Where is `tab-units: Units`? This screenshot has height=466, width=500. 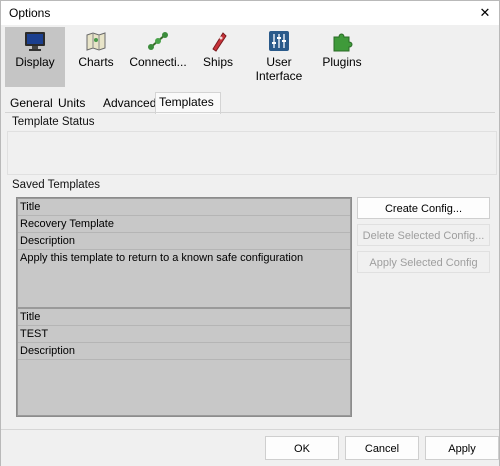 tab-units: Units is located at coordinates (71, 103).